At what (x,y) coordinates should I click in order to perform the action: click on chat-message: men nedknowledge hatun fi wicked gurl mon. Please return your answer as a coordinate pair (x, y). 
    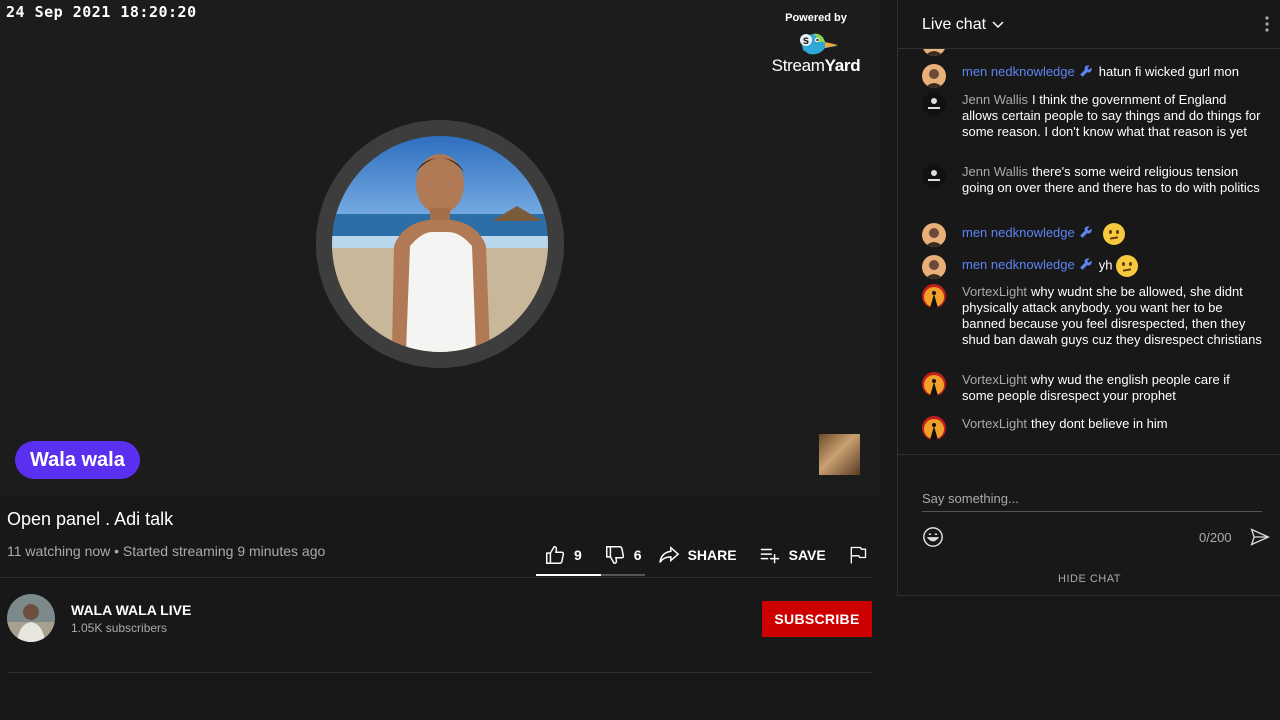
    Looking at the image, I should click on (1092, 76).